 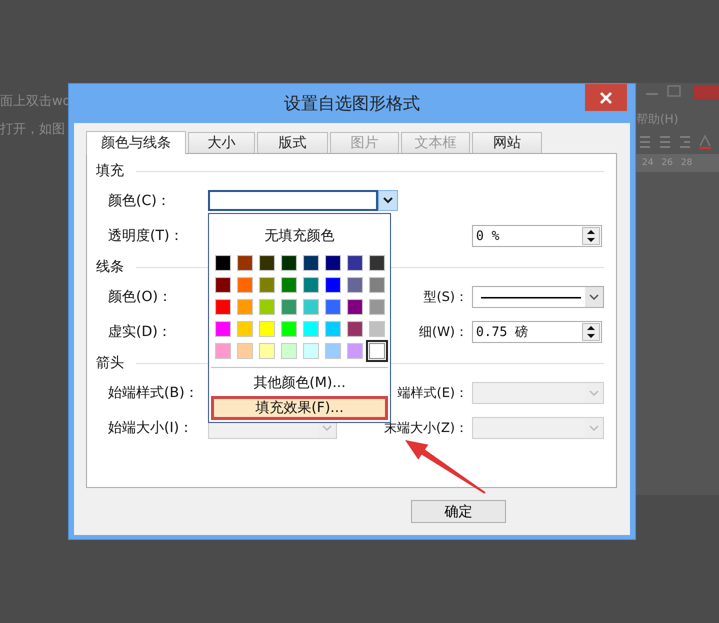 I want to click on field-label: 虚实(D)：, so click(x=140, y=332).